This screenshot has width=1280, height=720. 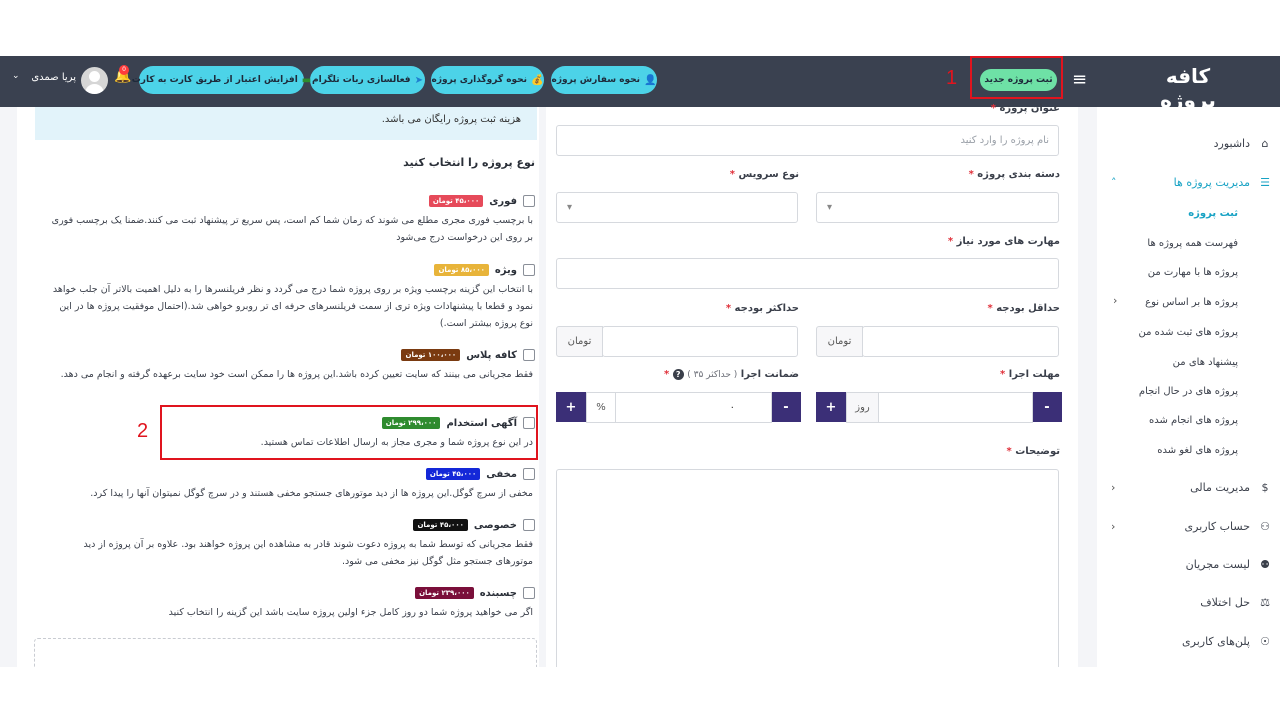 What do you see at coordinates (786, 407) in the screenshot?
I see `guarantee-minus-button: -` at bounding box center [786, 407].